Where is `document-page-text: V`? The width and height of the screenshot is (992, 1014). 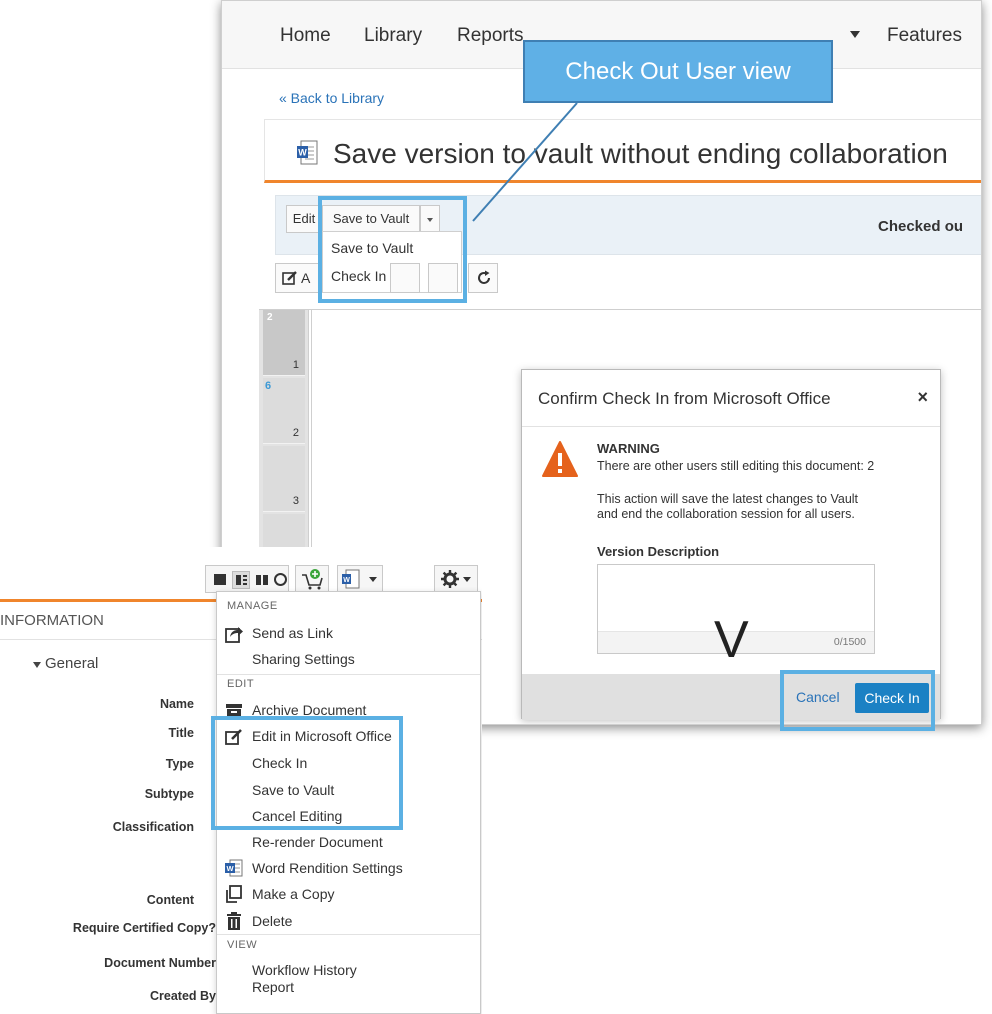
document-page-text: V is located at coordinates (731, 640).